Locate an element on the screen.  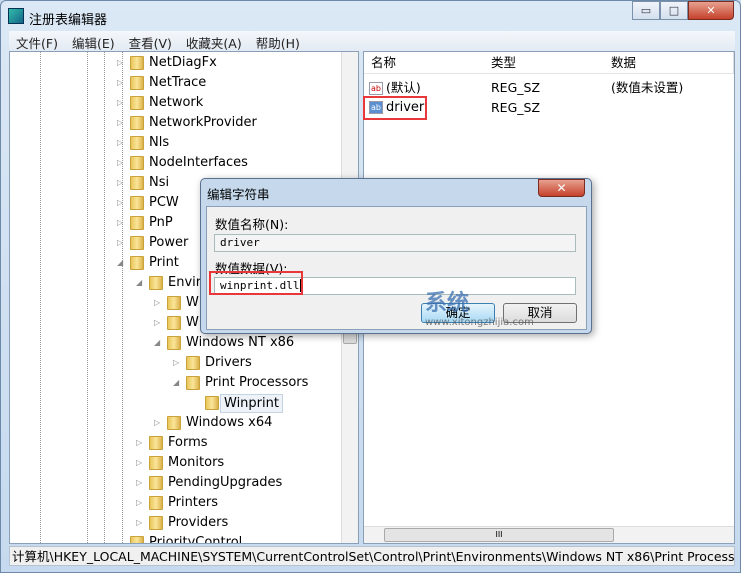
tree-node: ▷ PendingUpgrades is located at coordinates (175, 483).